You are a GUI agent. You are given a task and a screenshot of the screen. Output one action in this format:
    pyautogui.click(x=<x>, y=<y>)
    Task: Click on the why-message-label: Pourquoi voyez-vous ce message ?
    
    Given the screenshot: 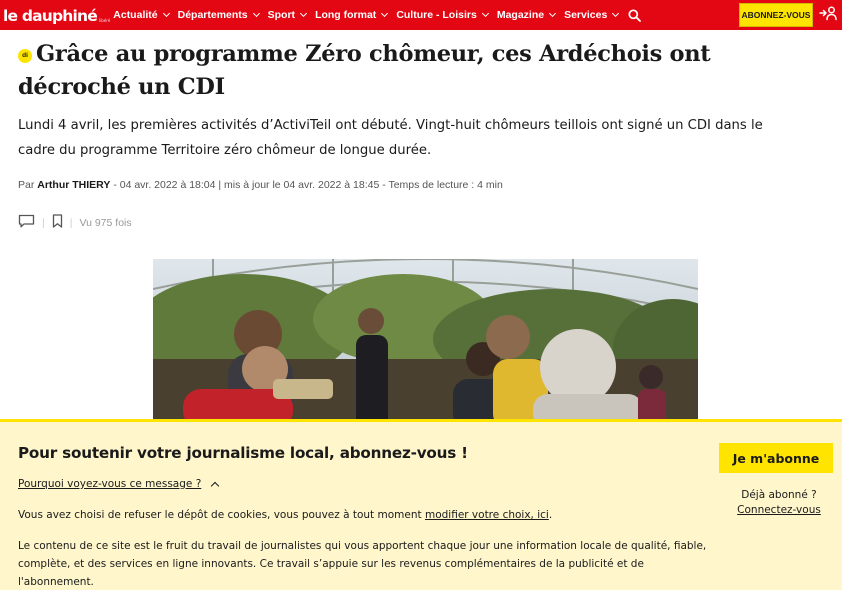 What is the action you would take?
    pyautogui.click(x=110, y=484)
    